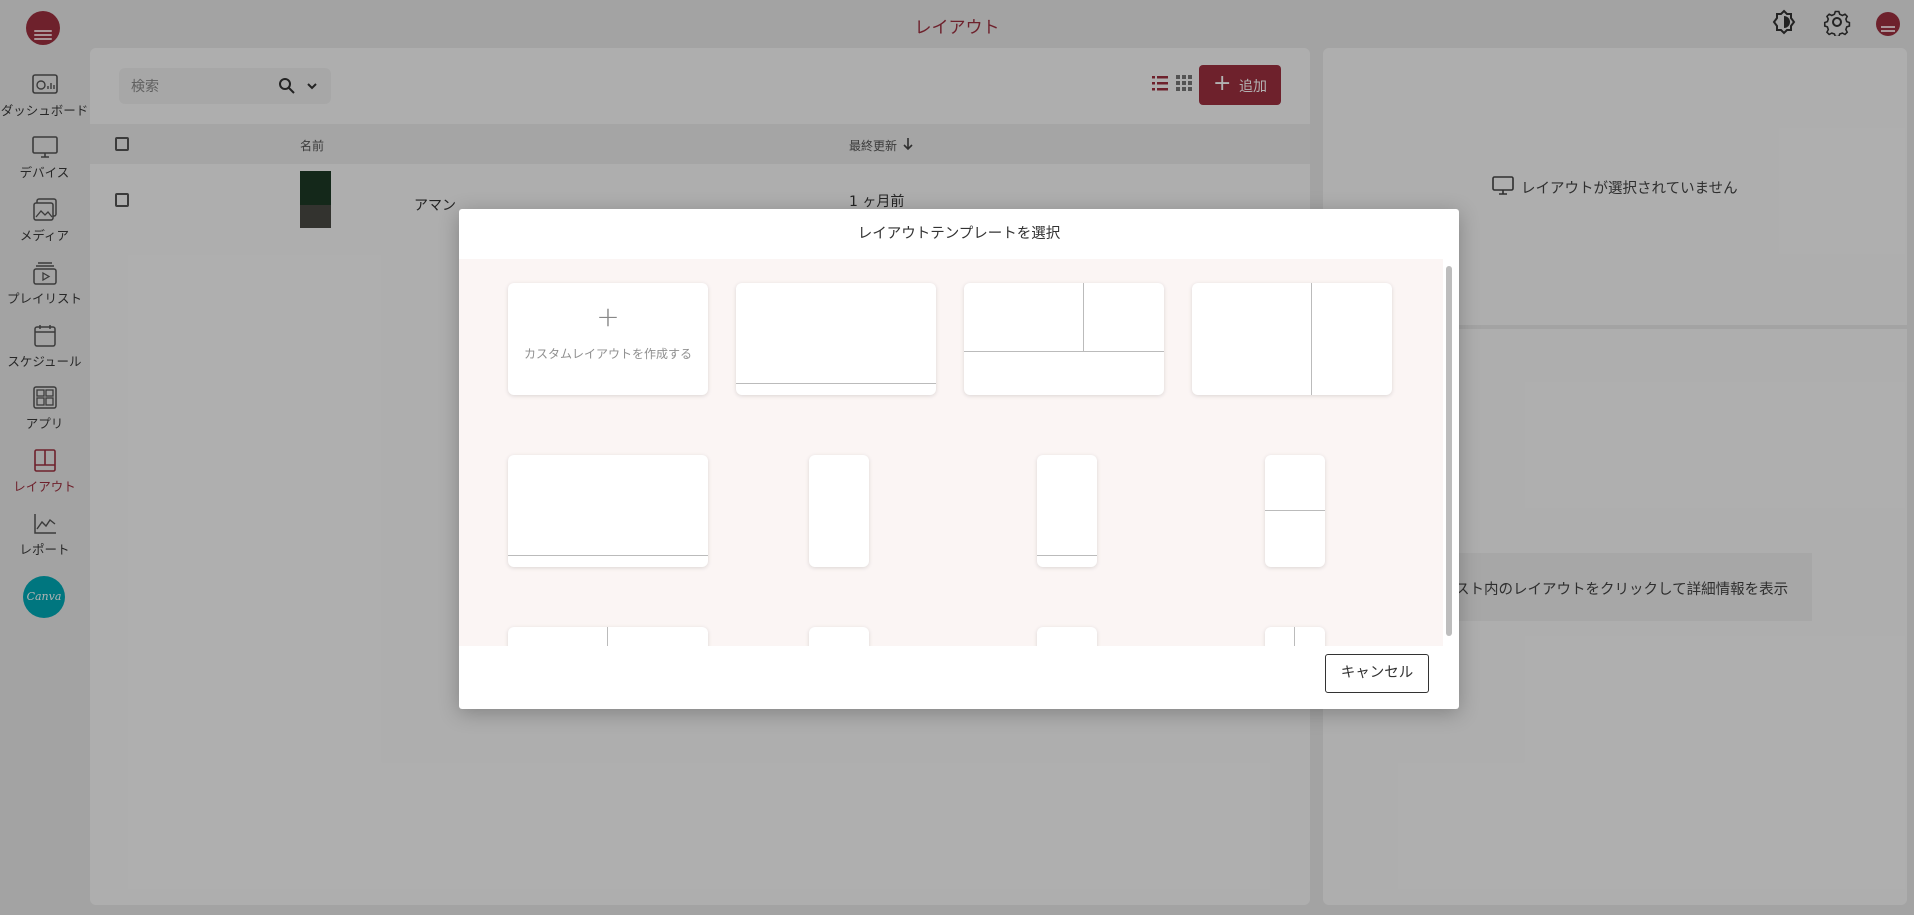 The image size is (1914, 915). What do you see at coordinates (1377, 673) in the screenshot?
I see `cancel-button: キャンセル` at bounding box center [1377, 673].